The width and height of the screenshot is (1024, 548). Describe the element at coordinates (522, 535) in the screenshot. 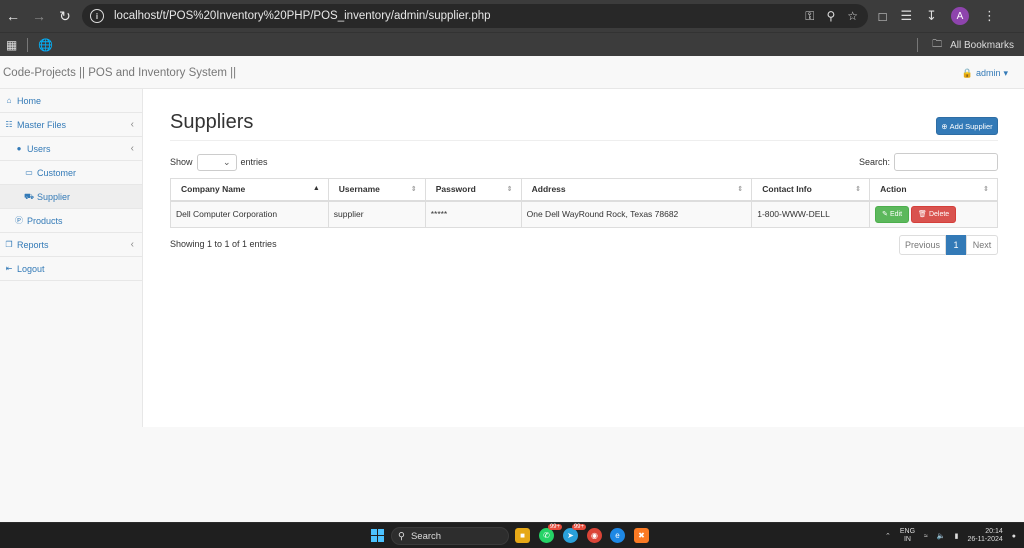

I see `file-explorer-icon: ■` at that location.